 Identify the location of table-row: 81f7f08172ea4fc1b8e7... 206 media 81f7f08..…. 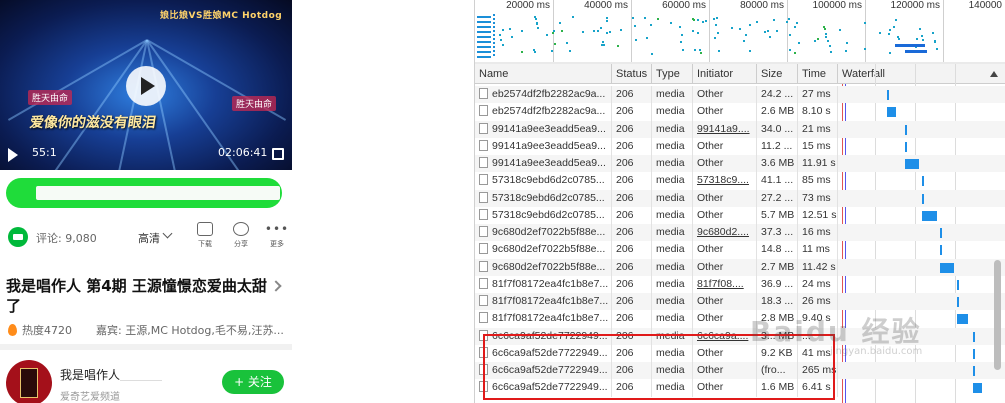
(740, 284).